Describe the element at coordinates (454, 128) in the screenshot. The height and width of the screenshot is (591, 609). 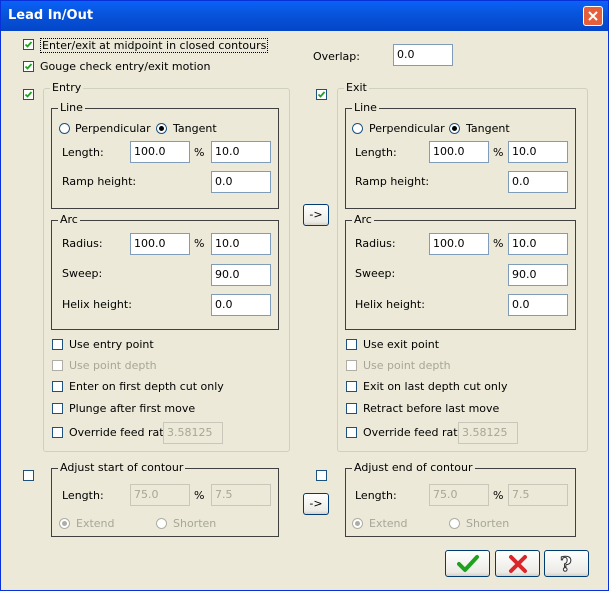
I see `exit-tangent-radio` at that location.